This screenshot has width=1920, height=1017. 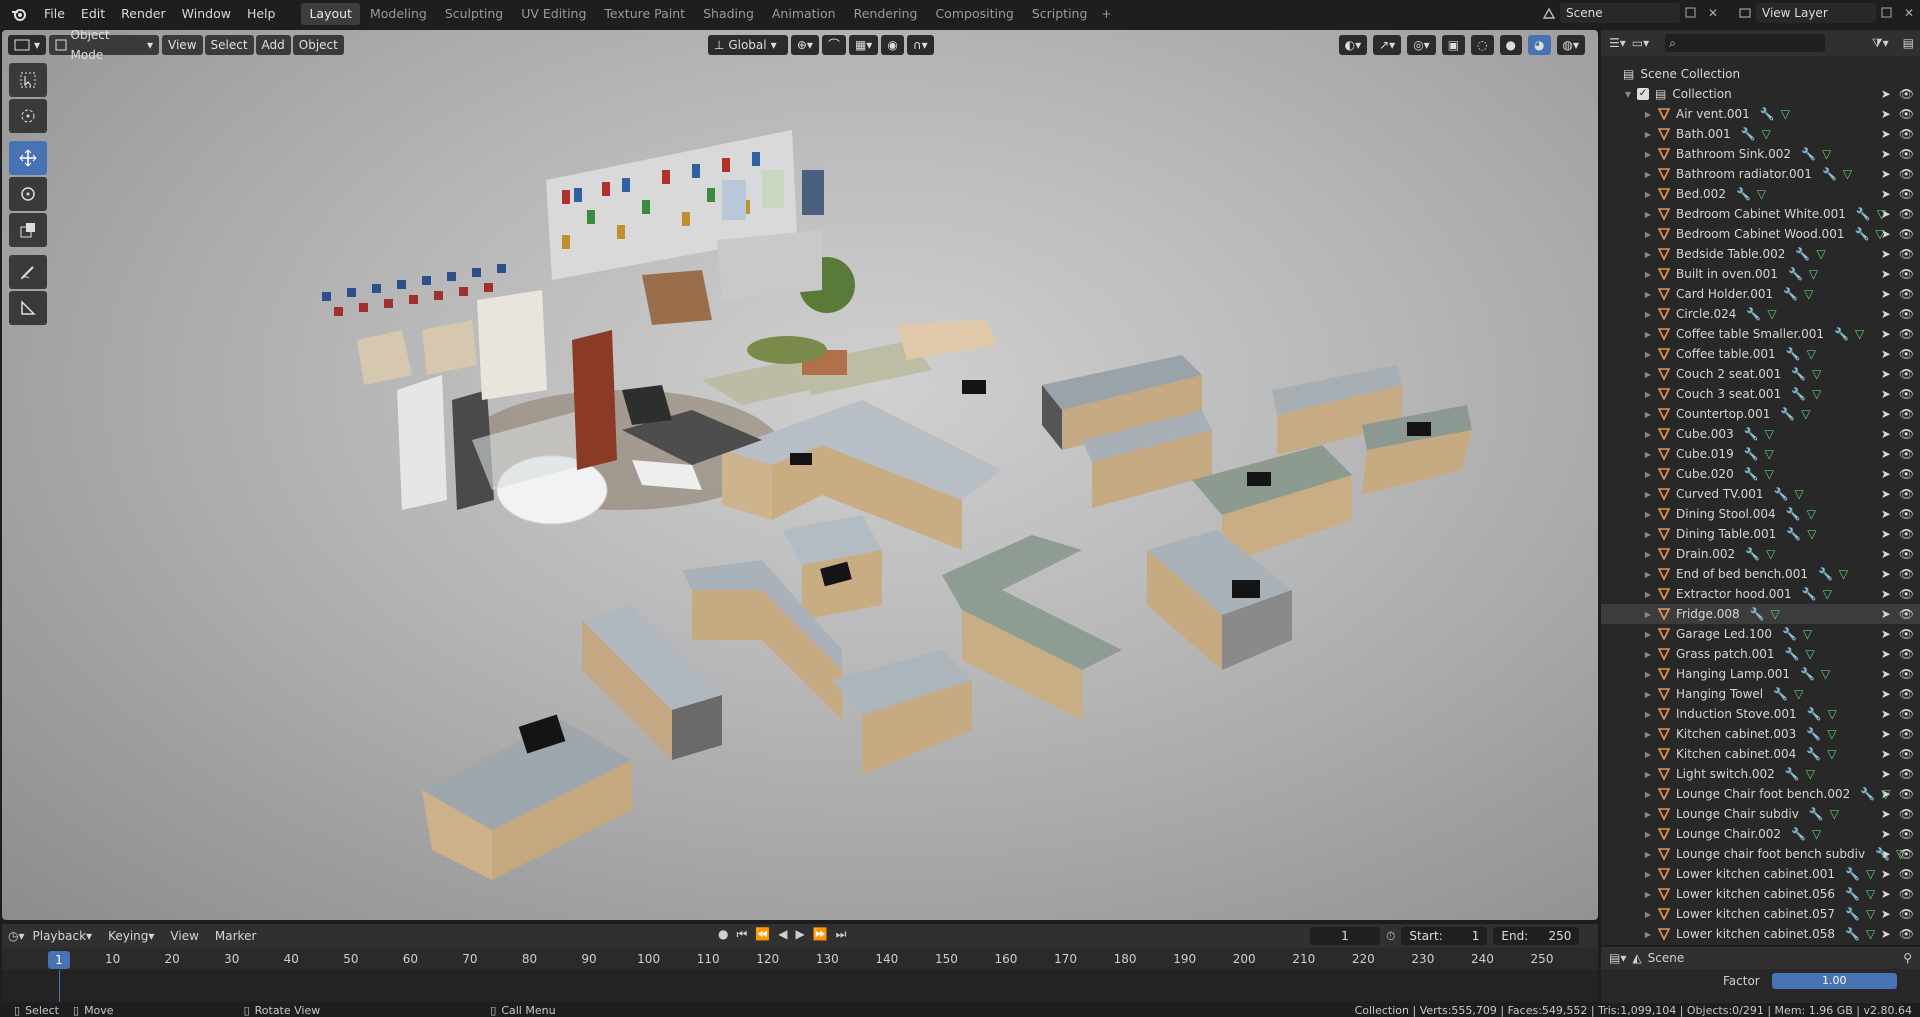 I want to click on view-layer-icon, so click(x=1745, y=13).